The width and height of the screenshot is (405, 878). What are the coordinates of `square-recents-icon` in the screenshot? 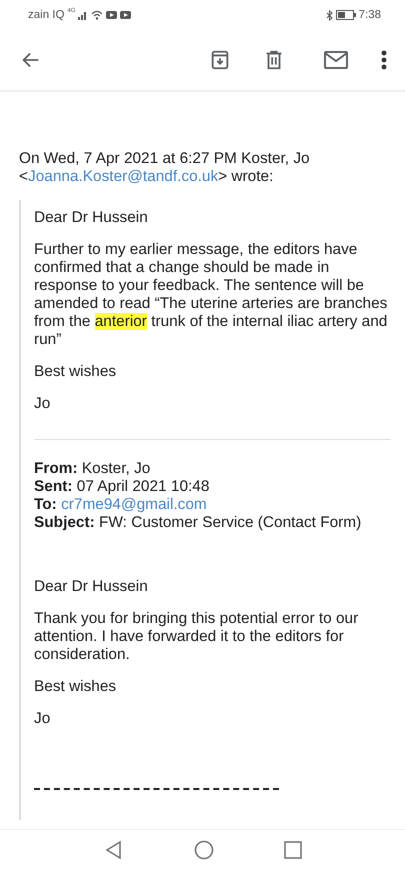 It's located at (293, 850).